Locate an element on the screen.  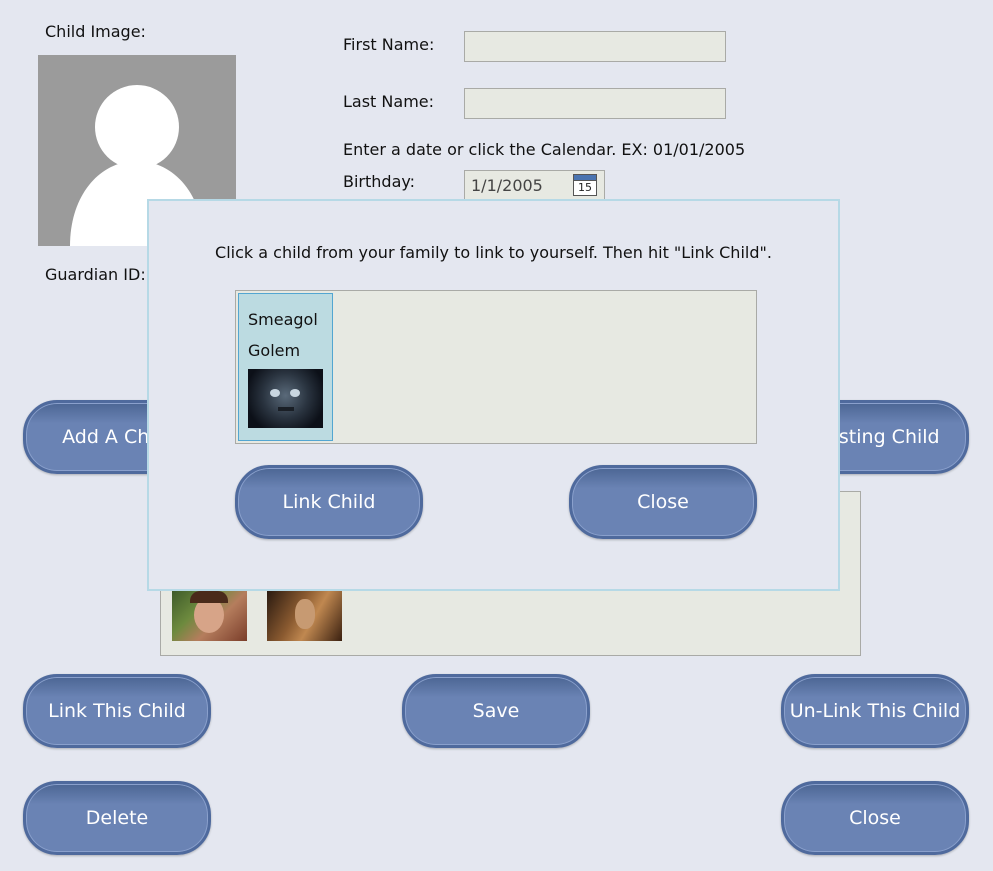
first-name-label: First Name: is located at coordinates (389, 44).